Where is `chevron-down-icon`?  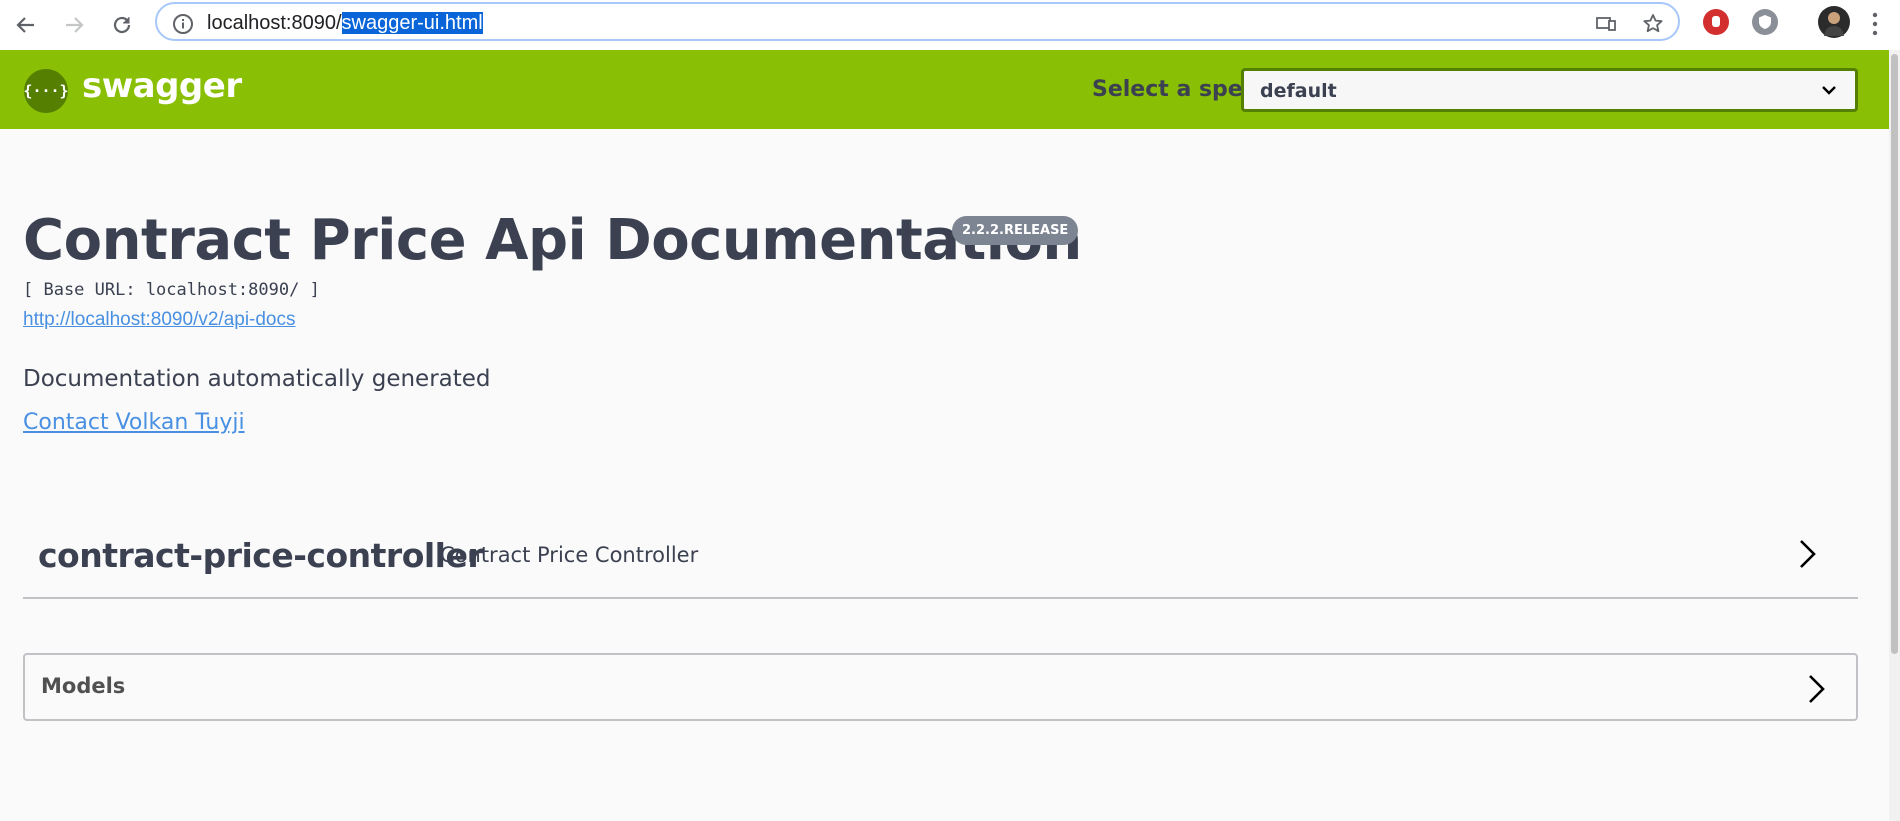
chevron-down-icon is located at coordinates (1829, 90).